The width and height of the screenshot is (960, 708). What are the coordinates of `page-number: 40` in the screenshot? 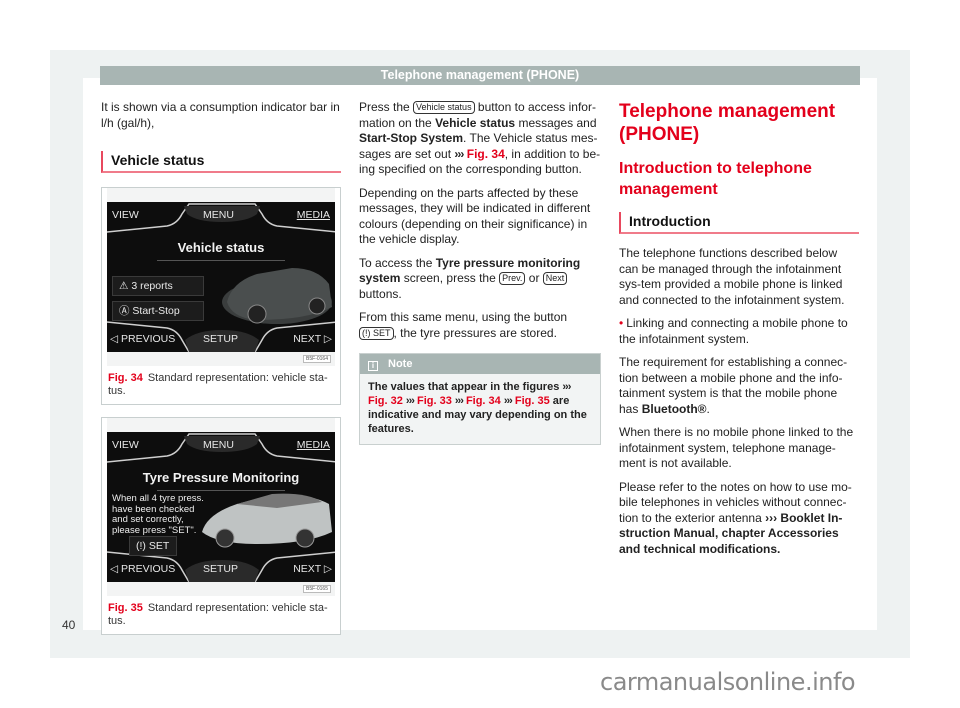 It's located at (69, 625).